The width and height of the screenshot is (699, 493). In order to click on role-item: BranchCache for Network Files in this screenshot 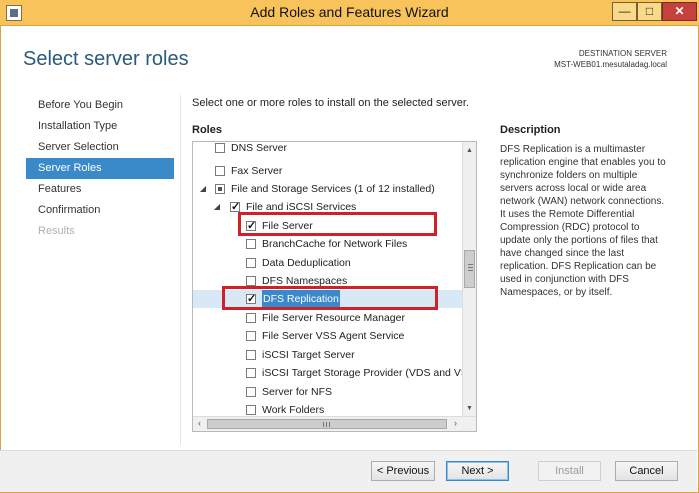, I will do `click(328, 244)`.